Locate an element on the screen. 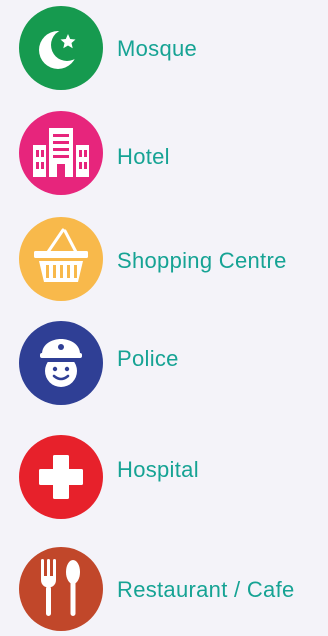 The image size is (328, 636). crescent-star-icon is located at coordinates (61, 48).